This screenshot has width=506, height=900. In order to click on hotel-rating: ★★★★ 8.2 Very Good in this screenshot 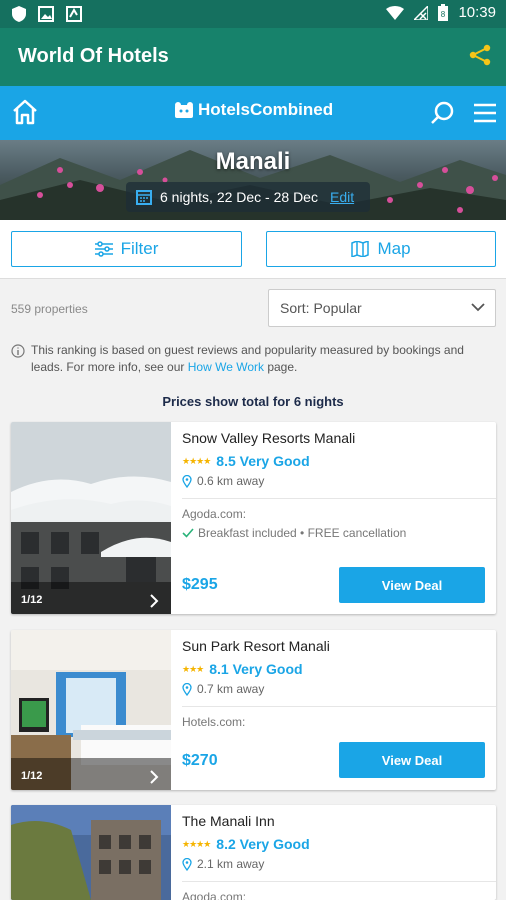, I will do `click(246, 844)`.